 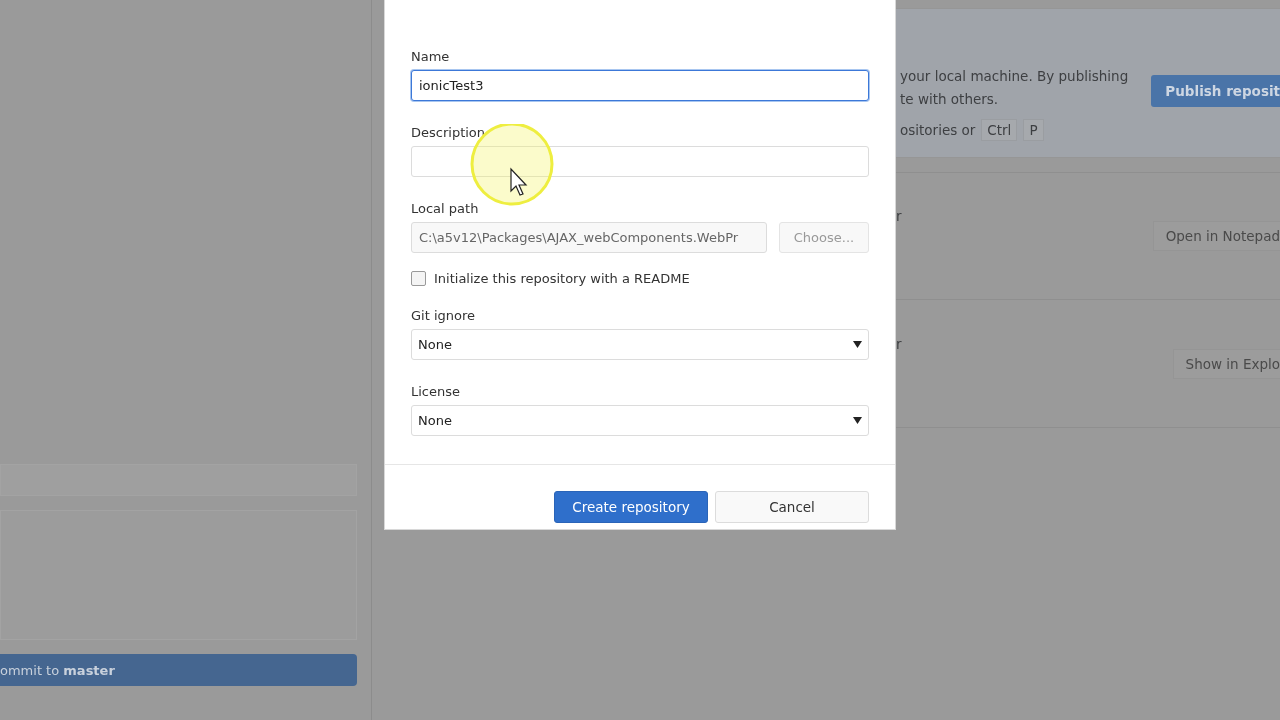 I want to click on key-cap: Ctrl, so click(x=999, y=130).